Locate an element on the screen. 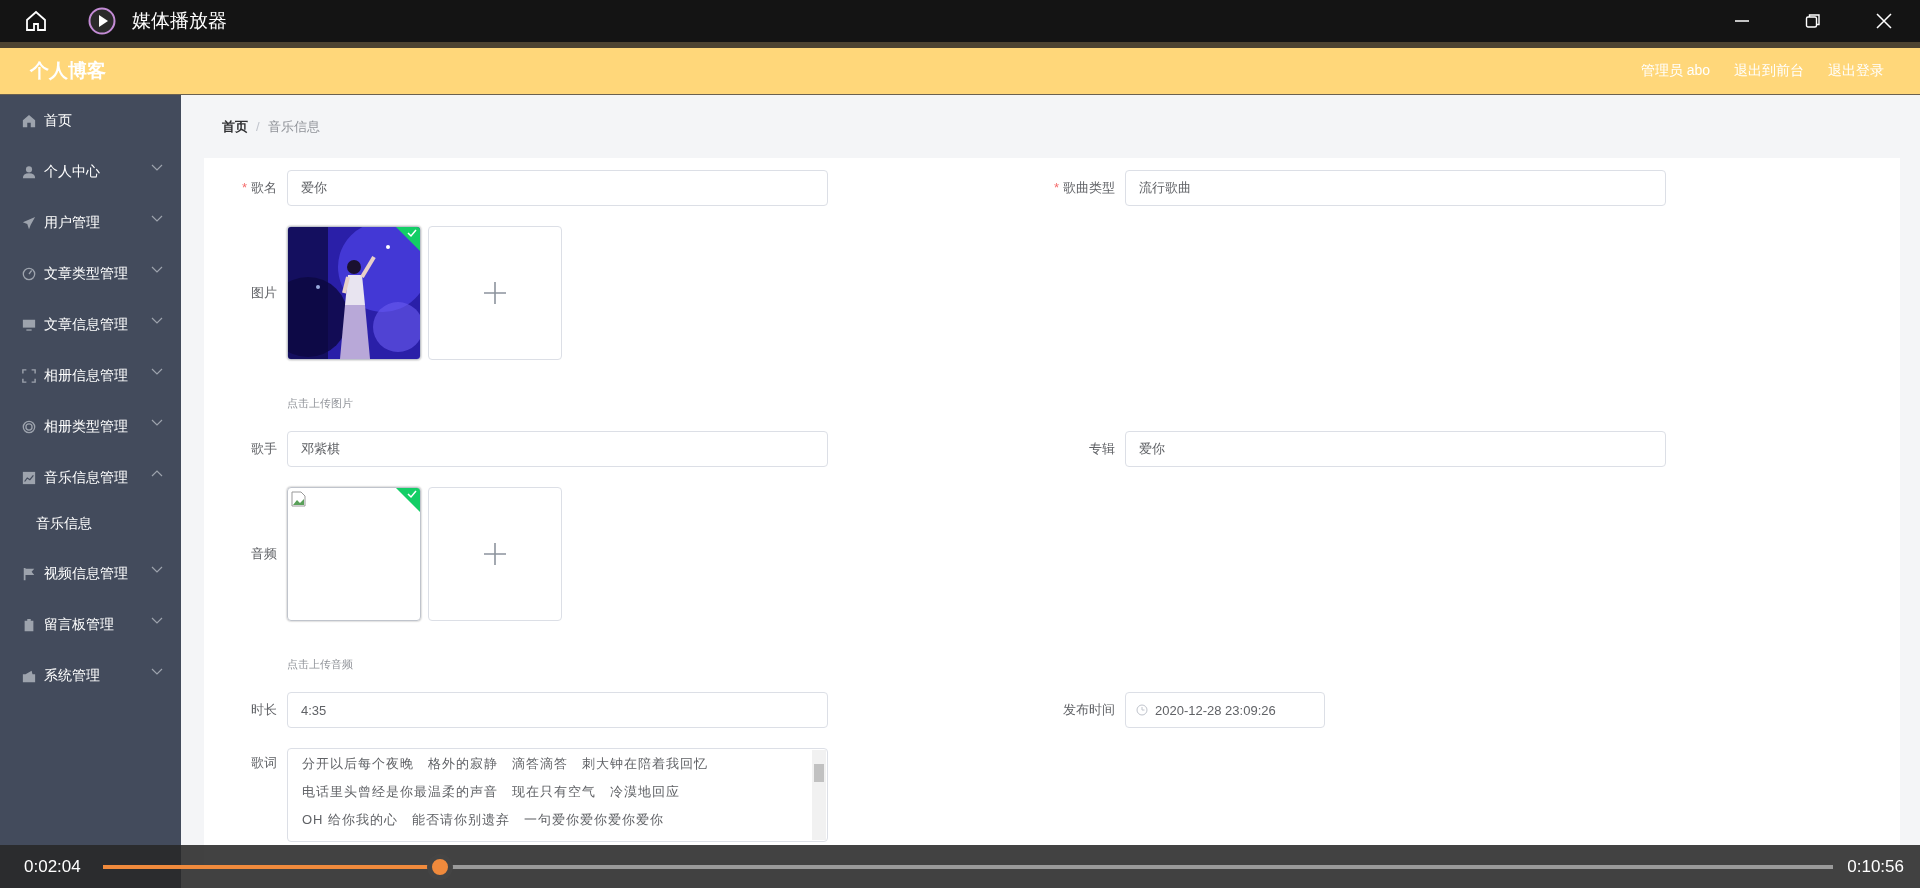  input-field: 流行歌曲 is located at coordinates (1395, 188).